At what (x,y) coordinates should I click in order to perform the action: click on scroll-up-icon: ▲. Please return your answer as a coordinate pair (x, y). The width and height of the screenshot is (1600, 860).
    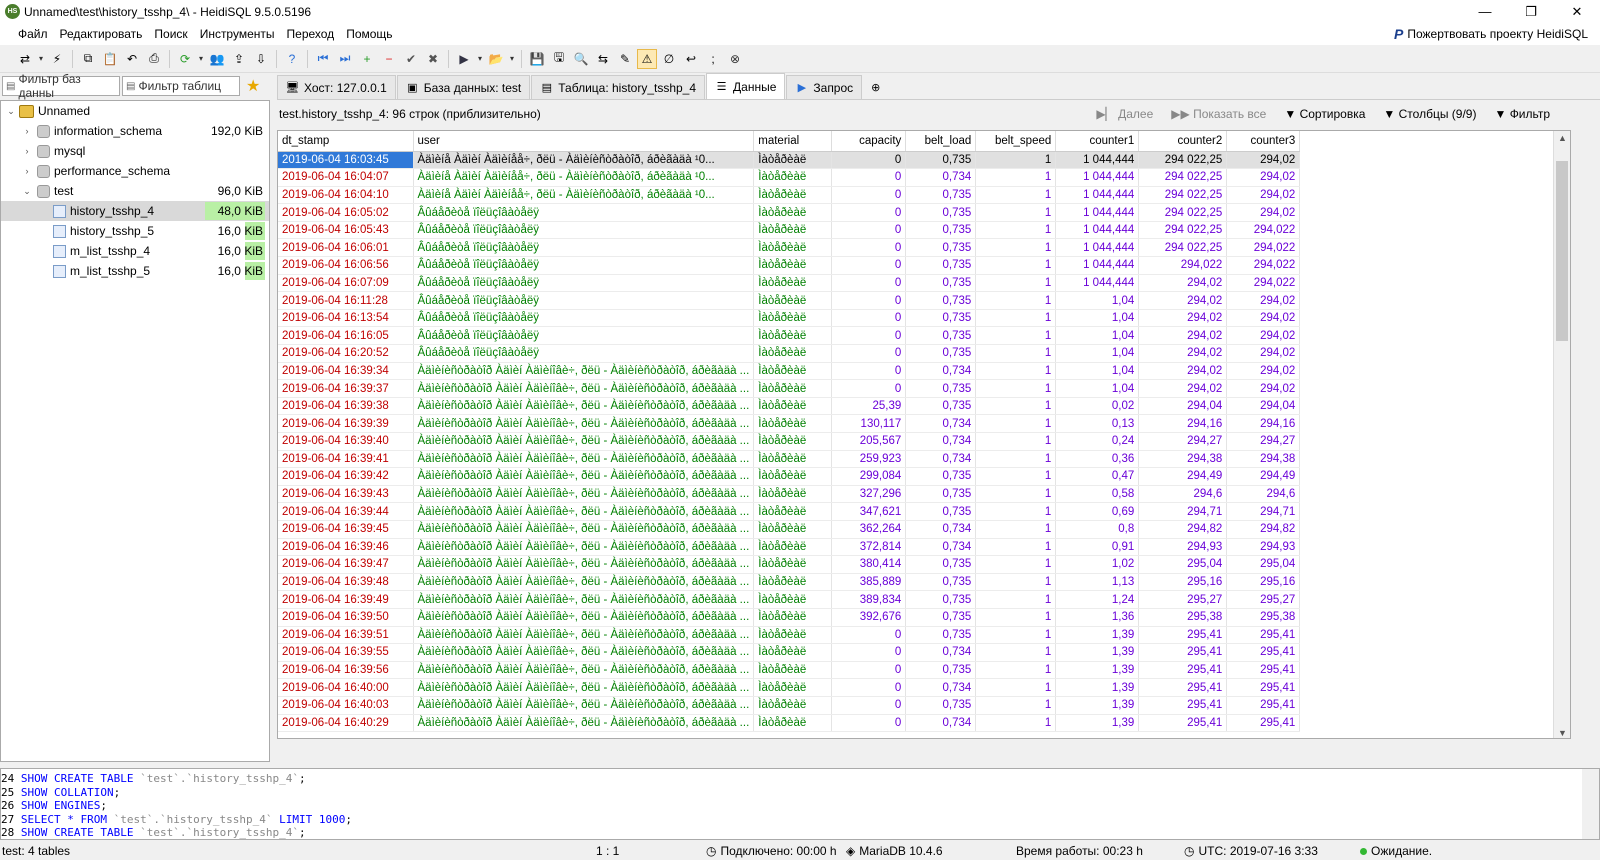
    Looking at the image, I should click on (1562, 138).